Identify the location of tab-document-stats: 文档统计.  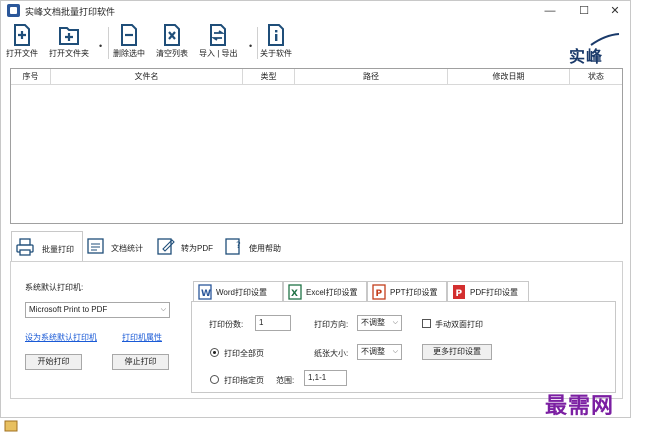
(118, 246).